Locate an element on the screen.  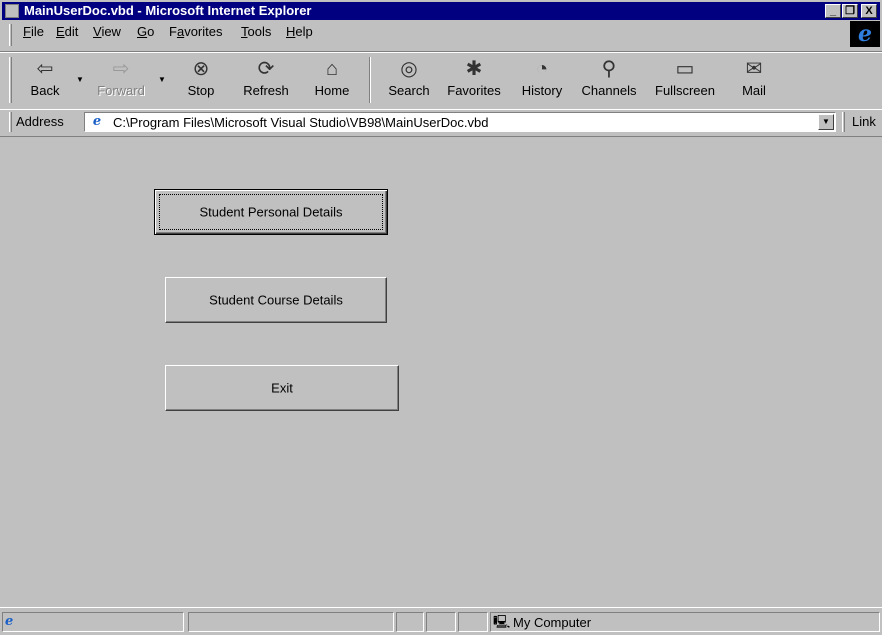
channels-button: ⚲ Channels is located at coordinates (609, 81).